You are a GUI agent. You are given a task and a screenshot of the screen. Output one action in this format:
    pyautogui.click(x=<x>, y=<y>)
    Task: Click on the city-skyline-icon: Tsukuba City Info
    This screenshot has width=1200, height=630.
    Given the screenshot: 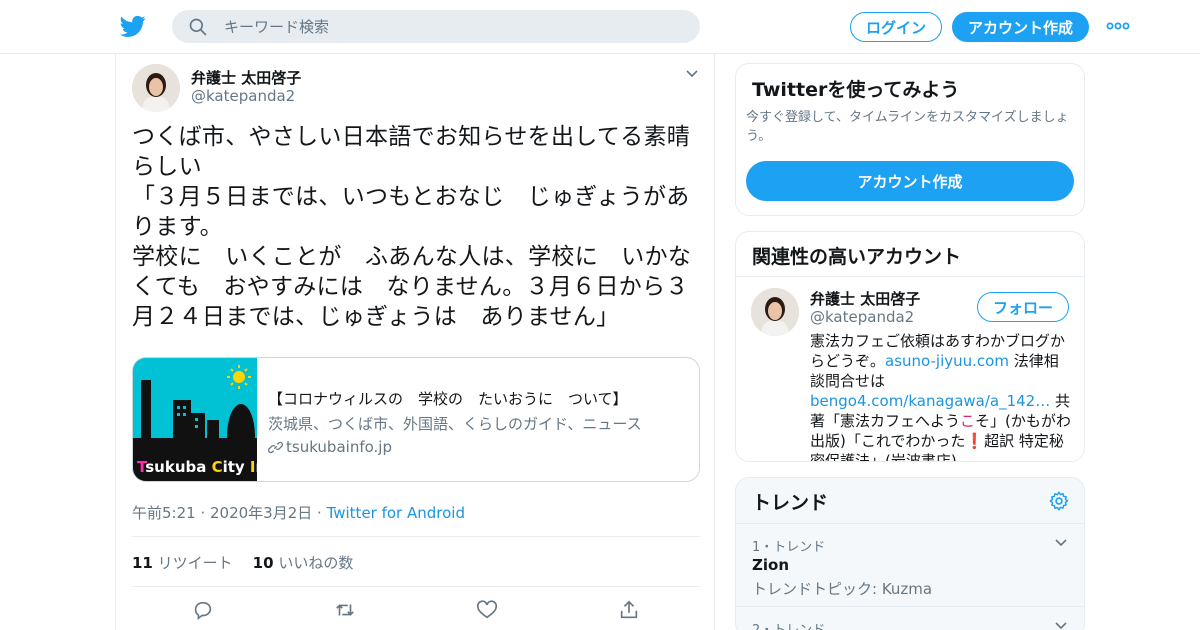 What is the action you would take?
    pyautogui.click(x=208, y=419)
    